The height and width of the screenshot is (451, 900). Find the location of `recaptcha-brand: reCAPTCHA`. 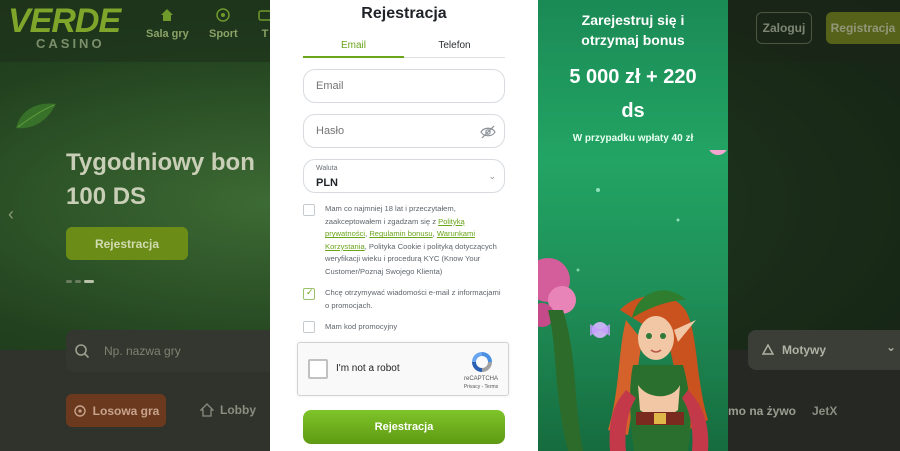

recaptcha-brand: reCAPTCHA is located at coordinates (480, 379).